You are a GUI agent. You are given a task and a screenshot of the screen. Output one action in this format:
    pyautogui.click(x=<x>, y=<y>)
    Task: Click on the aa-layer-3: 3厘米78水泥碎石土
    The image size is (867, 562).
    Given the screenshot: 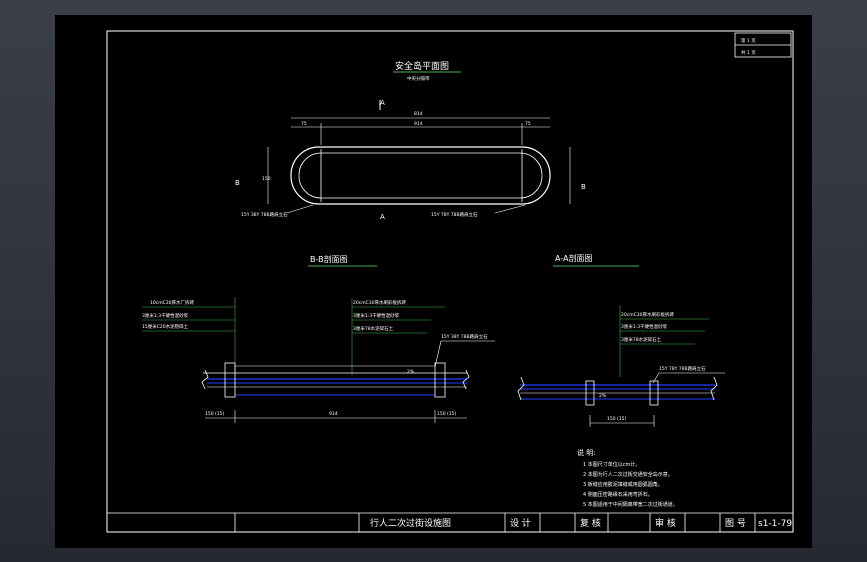 What is the action you would take?
    pyautogui.click(x=641, y=339)
    